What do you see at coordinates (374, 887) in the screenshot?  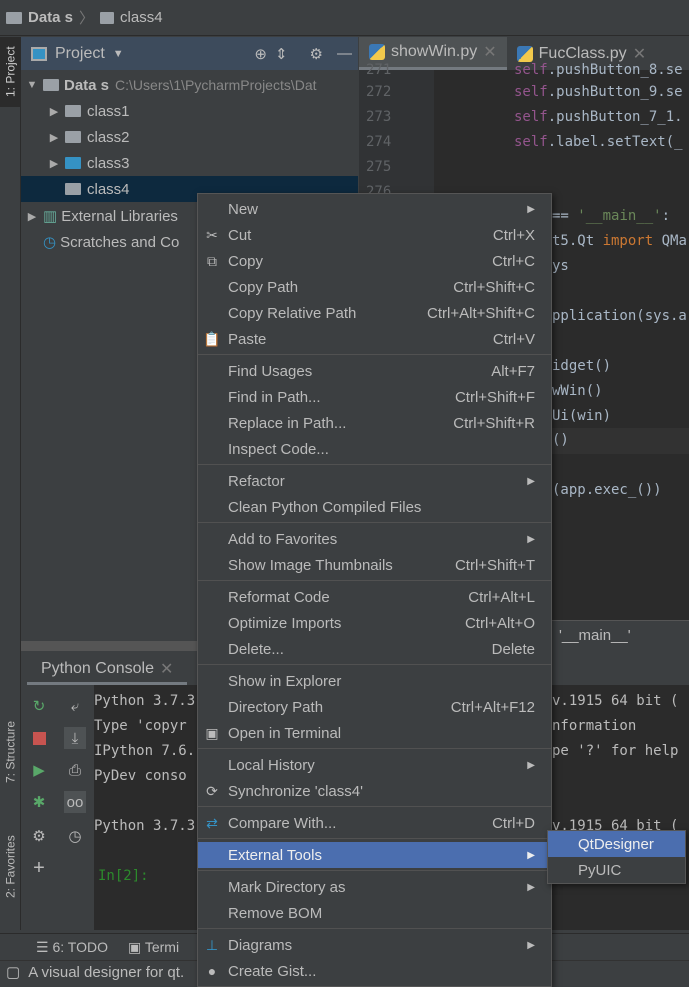 I see `menu-item-mark-directory-as: Mark Directory as ▶` at bounding box center [374, 887].